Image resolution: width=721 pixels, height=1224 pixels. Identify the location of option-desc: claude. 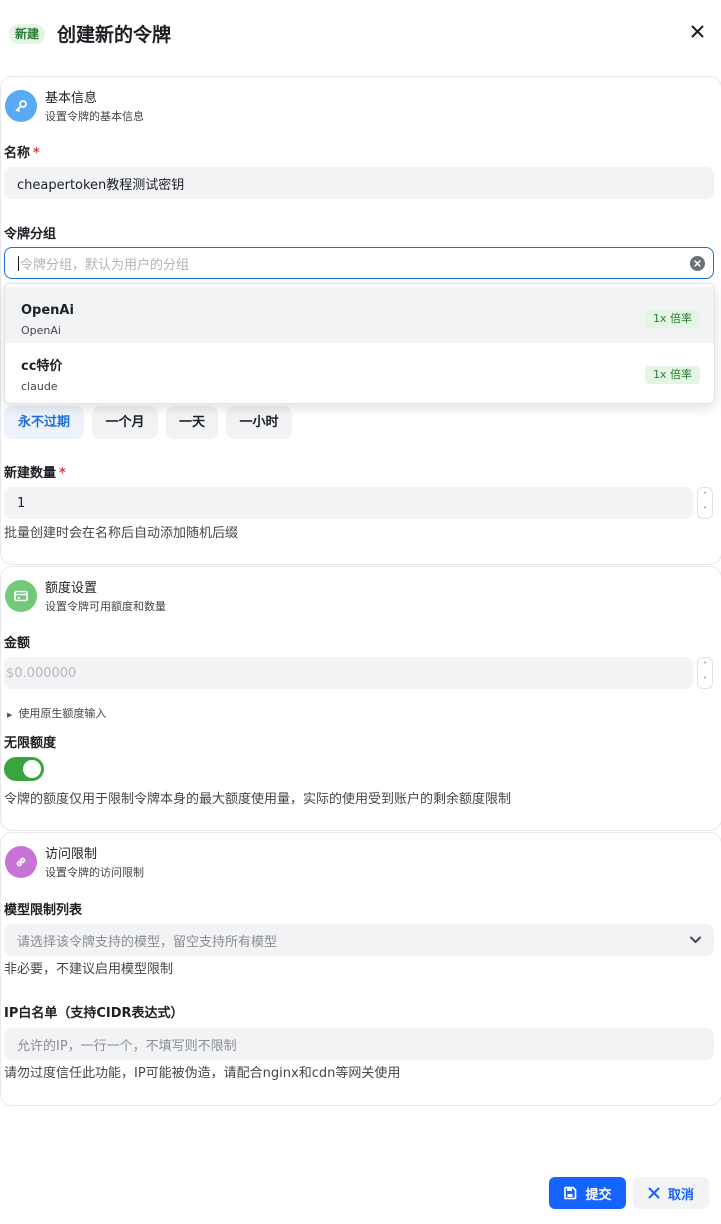
(39, 386).